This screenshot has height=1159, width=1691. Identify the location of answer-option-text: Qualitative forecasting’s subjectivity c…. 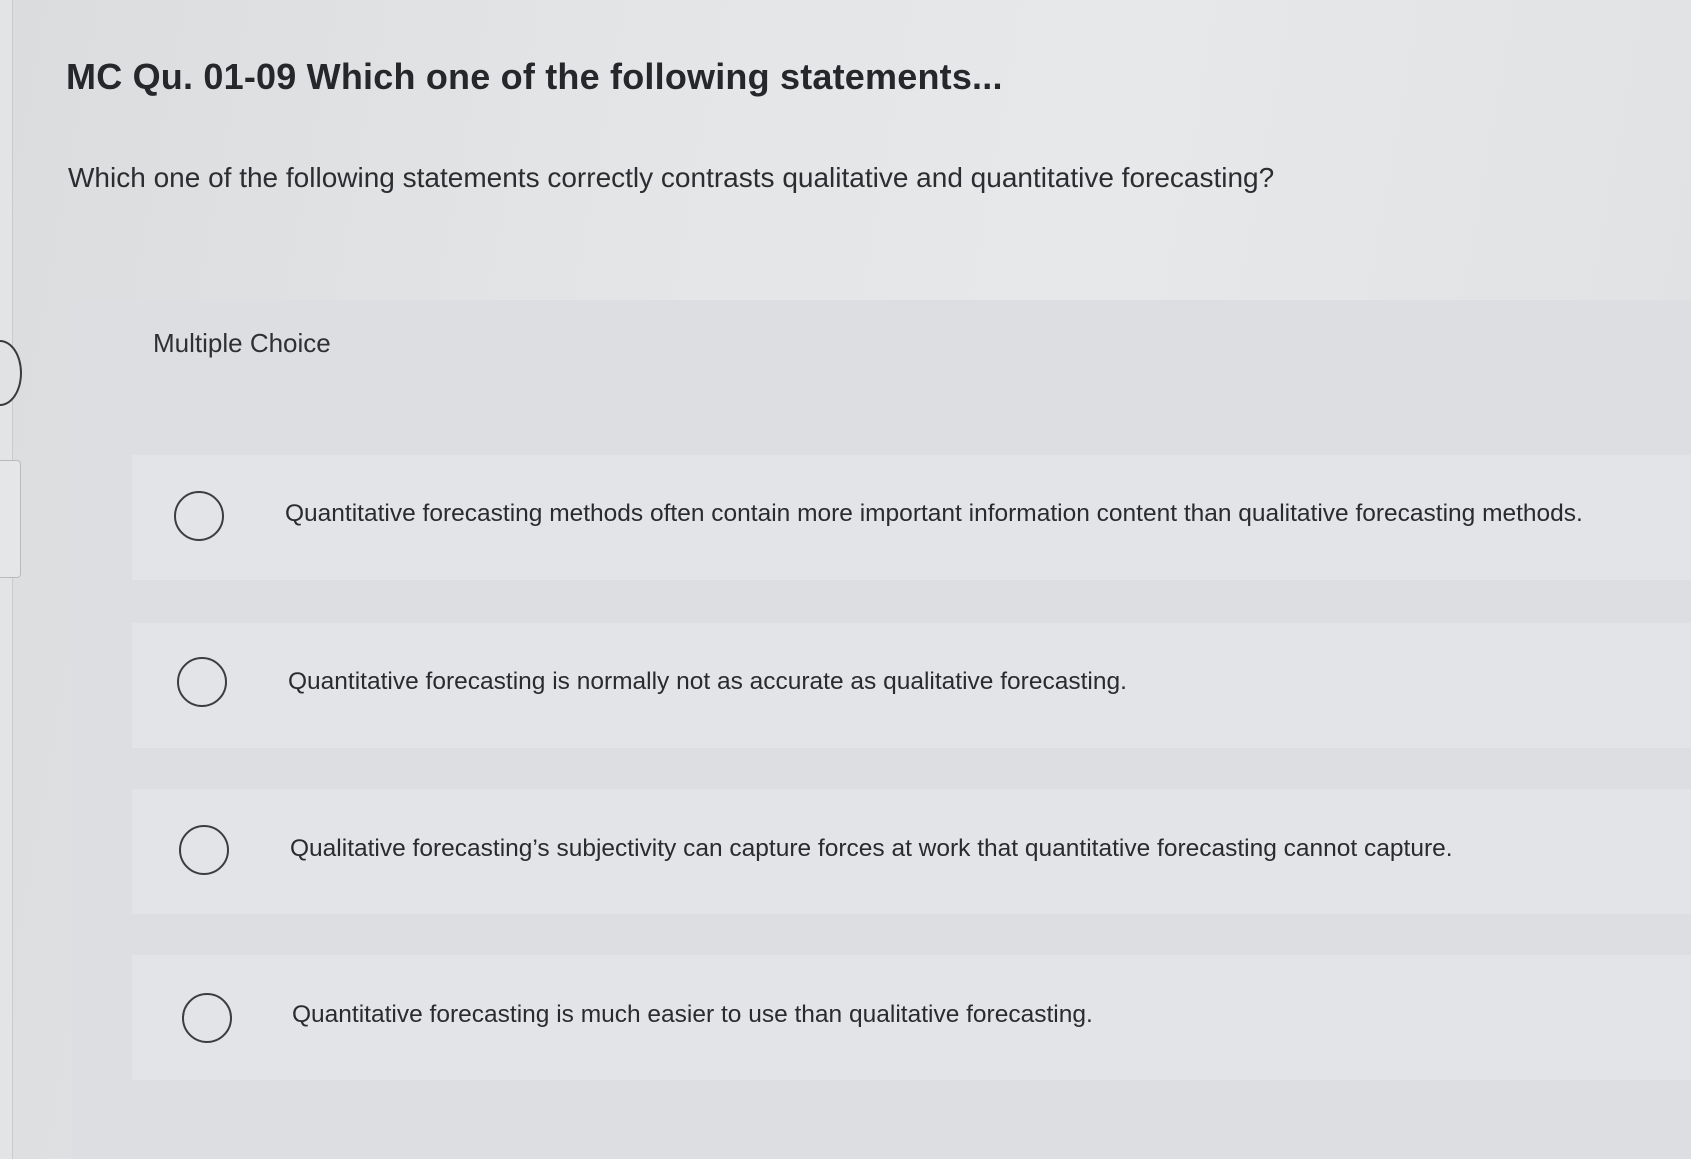
(871, 849).